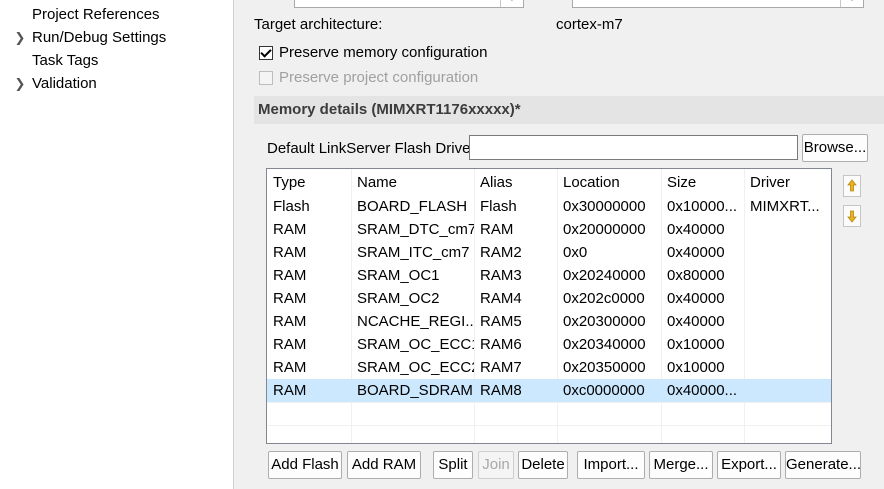 The image size is (884, 489). Describe the element at coordinates (589, 24) in the screenshot. I see `target-architecture-value: cortex-m7` at that location.